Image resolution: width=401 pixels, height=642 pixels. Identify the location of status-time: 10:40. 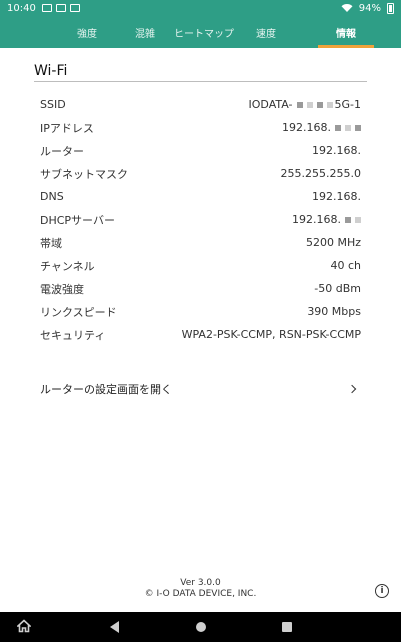
(21, 8).